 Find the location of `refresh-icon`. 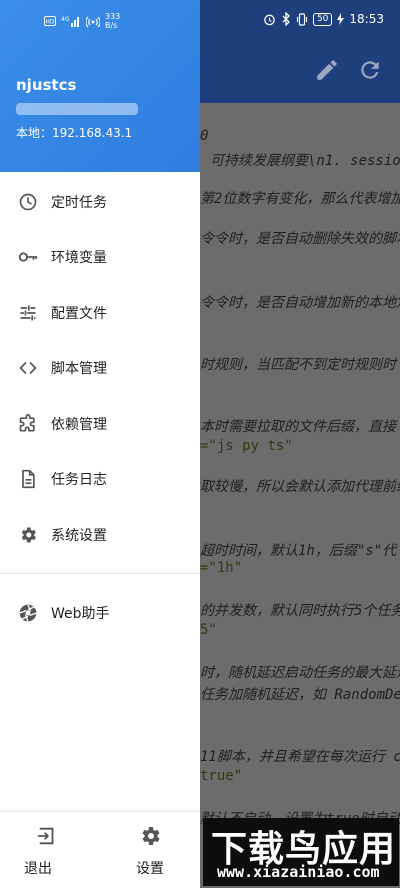

refresh-icon is located at coordinates (370, 70).